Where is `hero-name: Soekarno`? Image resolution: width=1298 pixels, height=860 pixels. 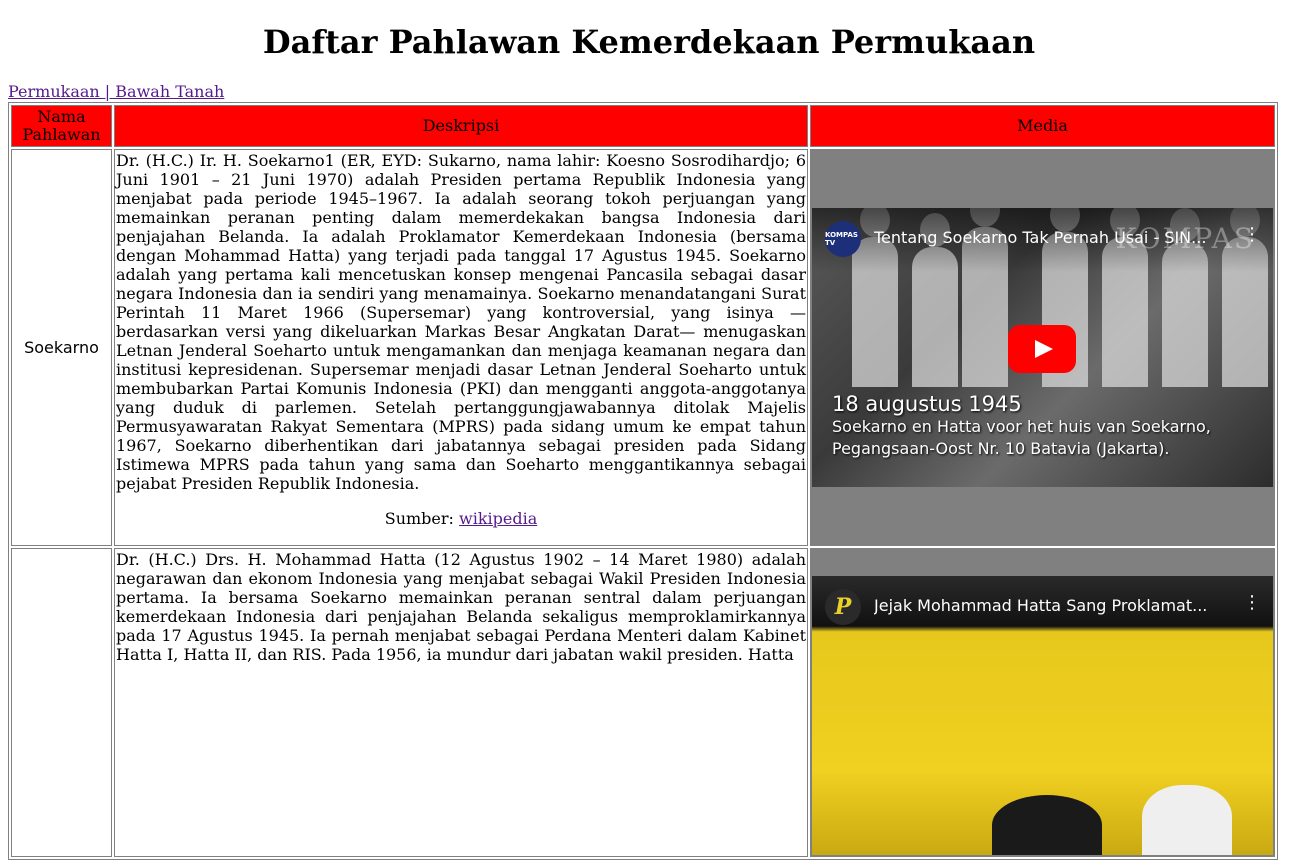
hero-name: Soekarno is located at coordinates (61, 347).